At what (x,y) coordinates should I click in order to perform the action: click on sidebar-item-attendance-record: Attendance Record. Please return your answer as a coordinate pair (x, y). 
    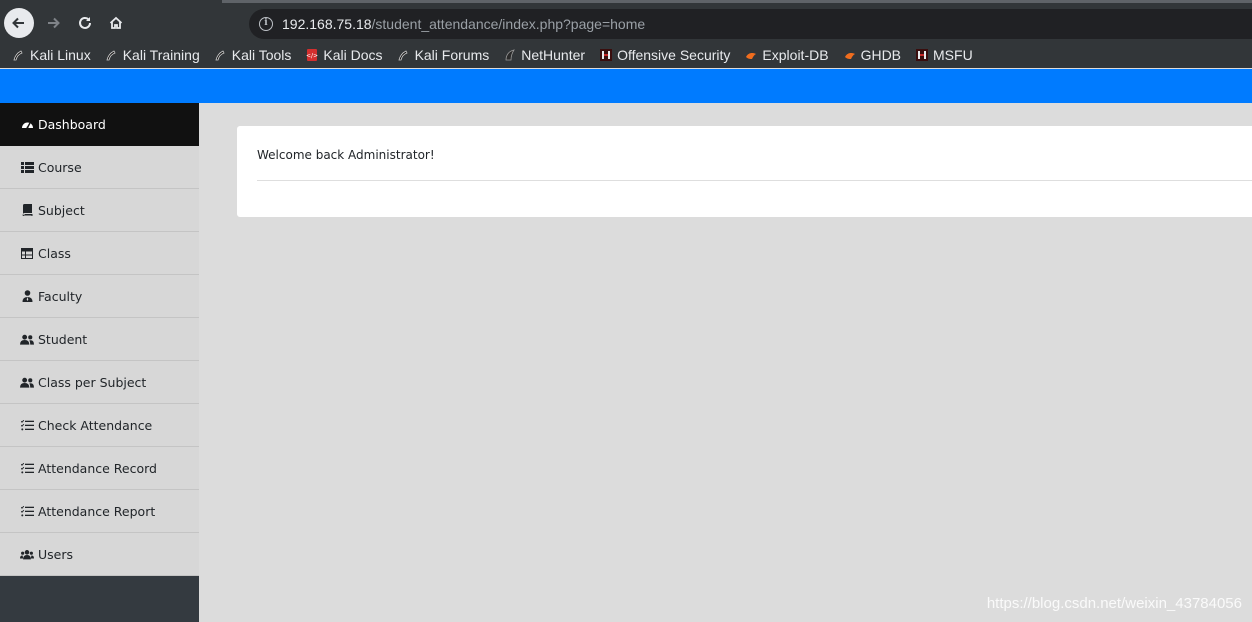
    Looking at the image, I should click on (99, 468).